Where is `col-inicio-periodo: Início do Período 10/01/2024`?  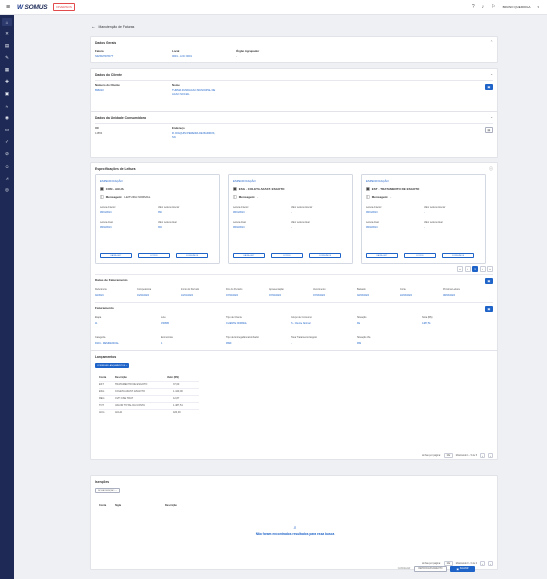
col-inicio-periodo: Início do Período 10/01/2024 is located at coordinates (190, 292).